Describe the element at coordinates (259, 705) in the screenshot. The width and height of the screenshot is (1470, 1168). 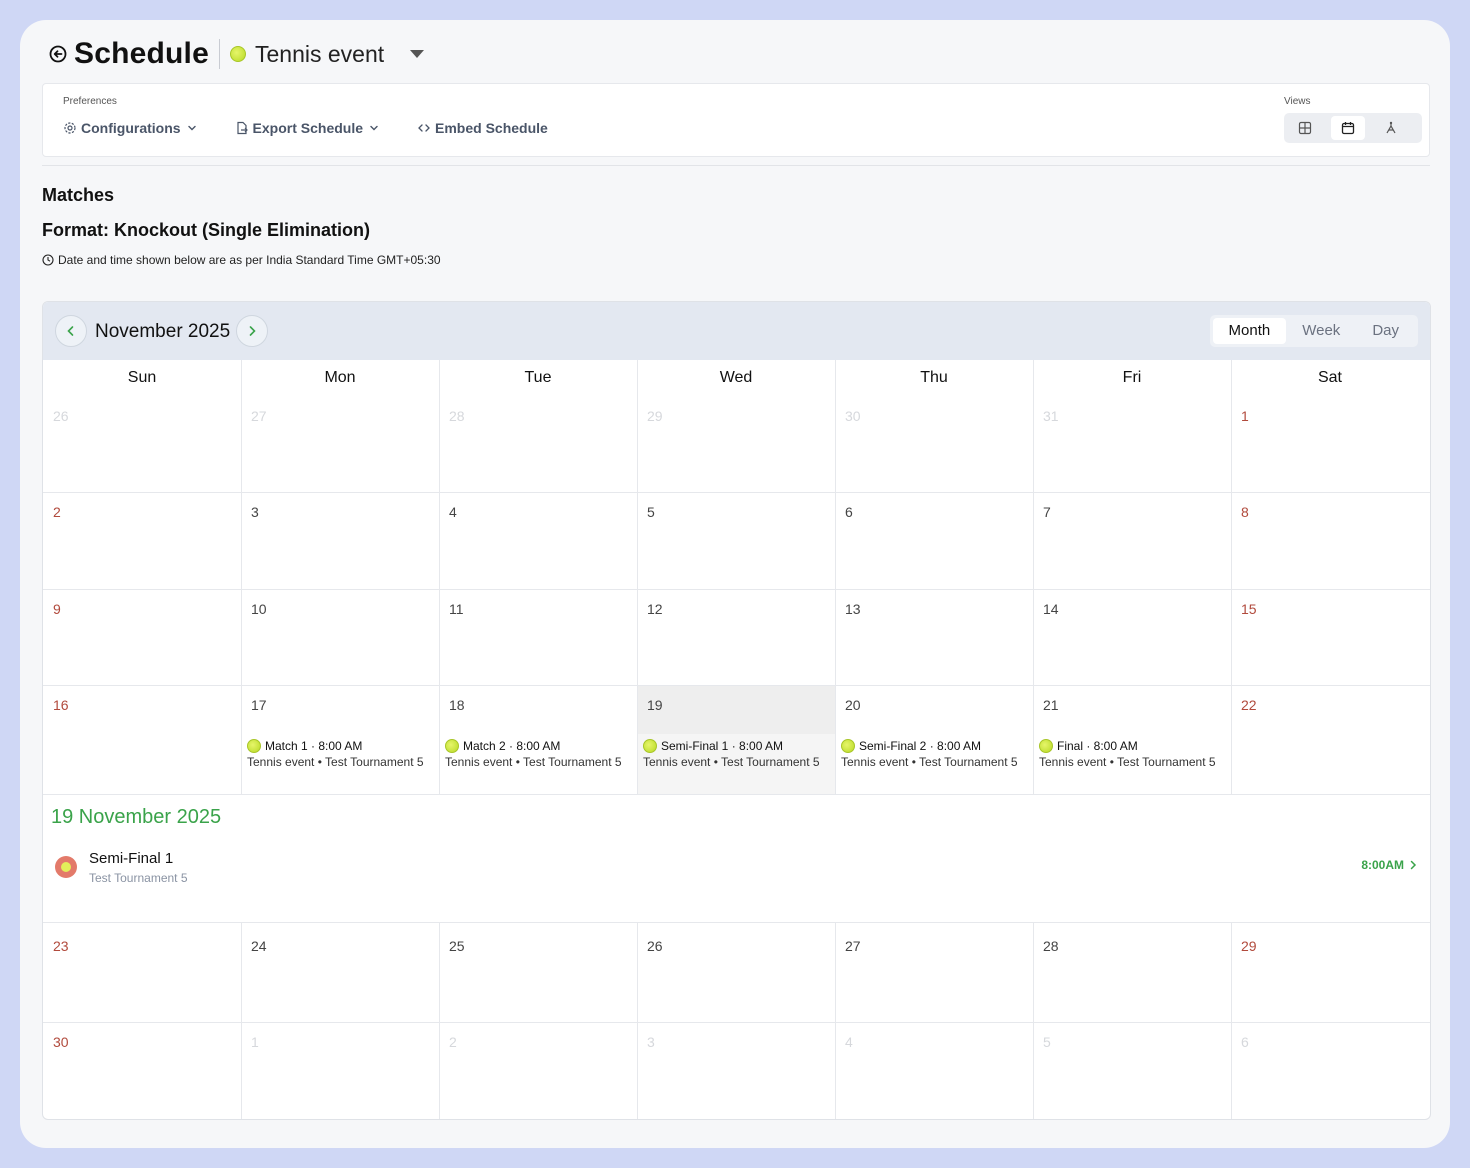
I see `day-number: 17` at that location.